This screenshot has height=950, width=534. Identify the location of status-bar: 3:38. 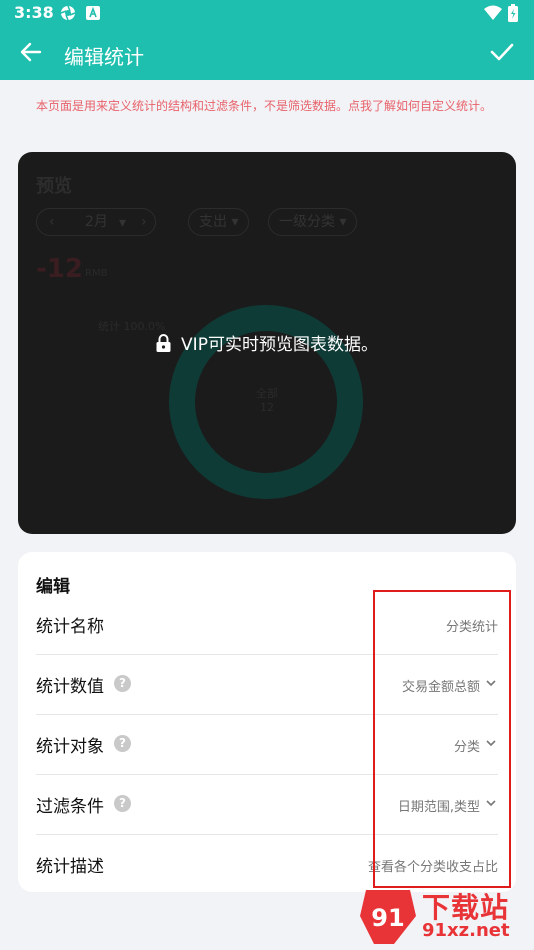
(267, 13).